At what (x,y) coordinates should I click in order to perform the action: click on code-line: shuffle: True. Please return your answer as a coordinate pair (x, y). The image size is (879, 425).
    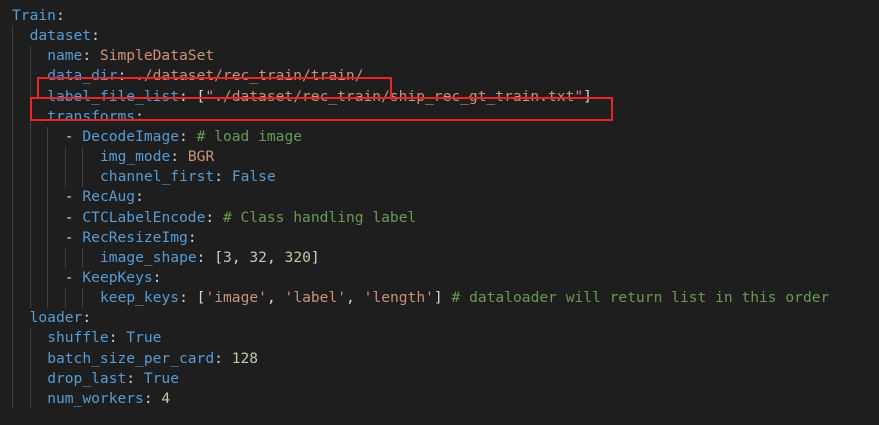
    Looking at the image, I should click on (104, 338).